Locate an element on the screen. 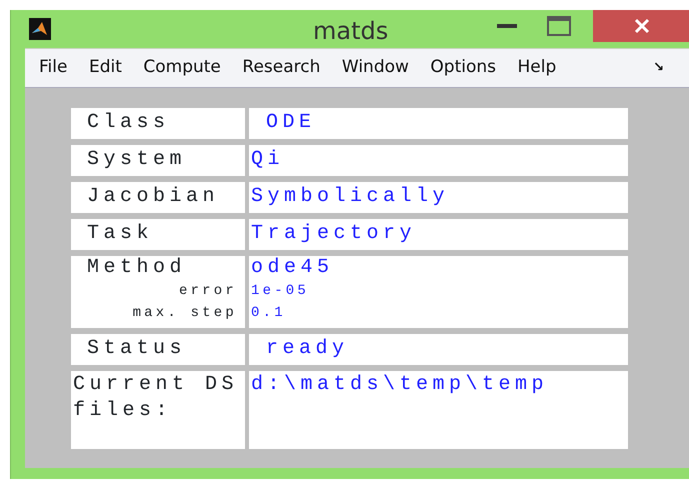  field-label: Task is located at coordinates (120, 234).